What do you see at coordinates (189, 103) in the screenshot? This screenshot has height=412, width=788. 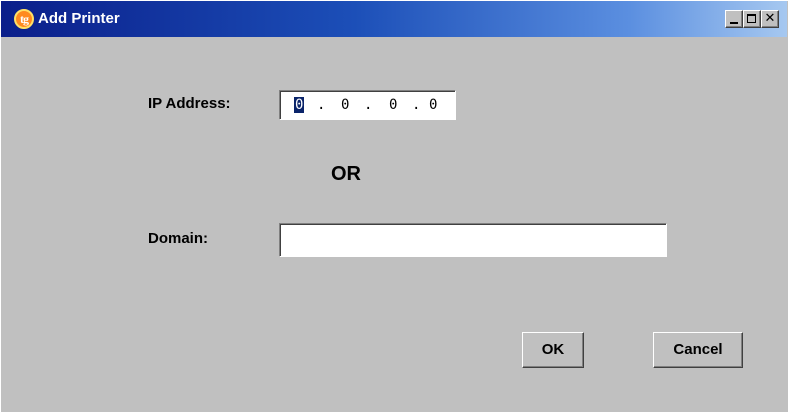 I see `ip-address-label: IP Address:` at bounding box center [189, 103].